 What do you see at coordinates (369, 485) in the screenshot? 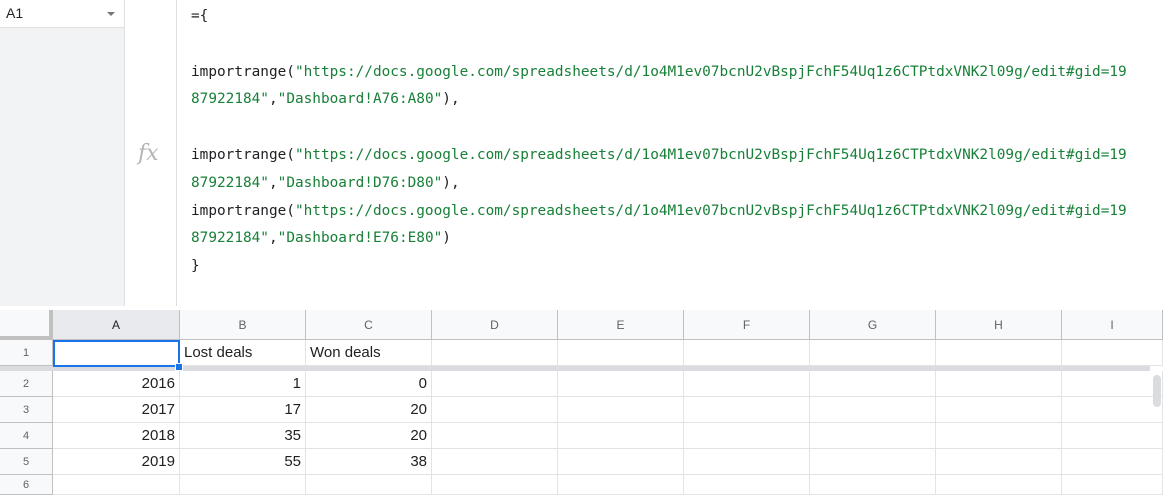
I see `cell-c6` at bounding box center [369, 485].